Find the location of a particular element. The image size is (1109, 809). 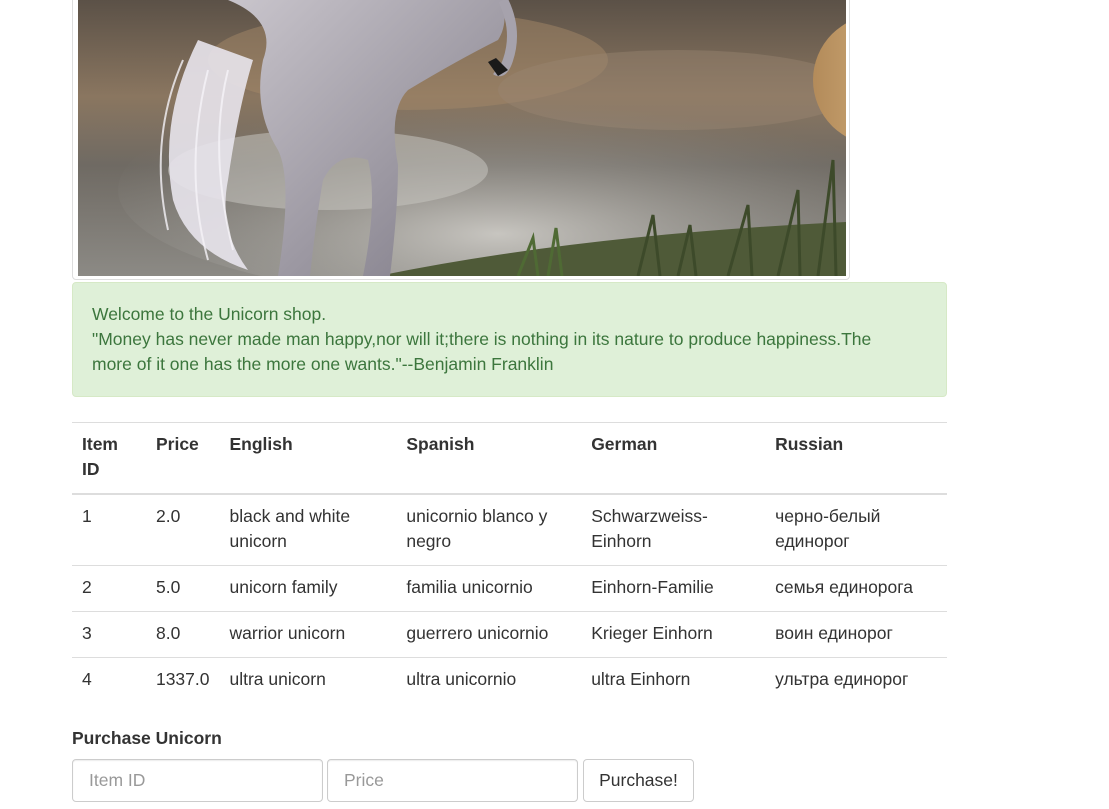

cell-price: 1337.0 is located at coordinates (182, 680).